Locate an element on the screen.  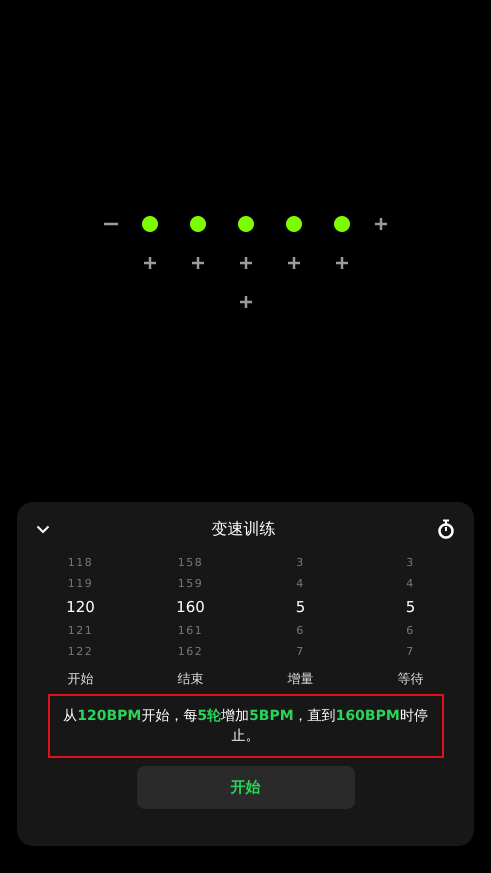
chevron-down-icon is located at coordinates (43, 529).